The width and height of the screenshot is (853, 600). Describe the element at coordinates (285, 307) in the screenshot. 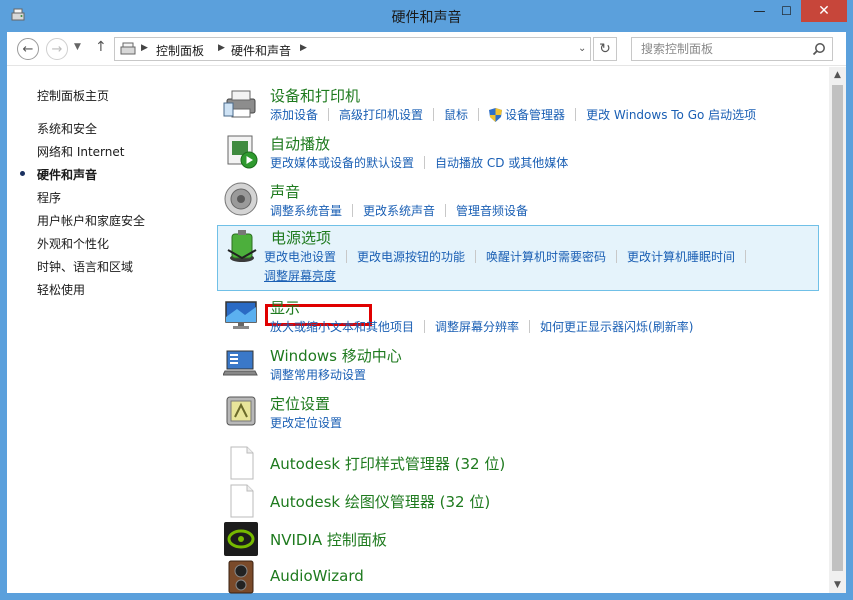

I see `category-title: 显示` at that location.